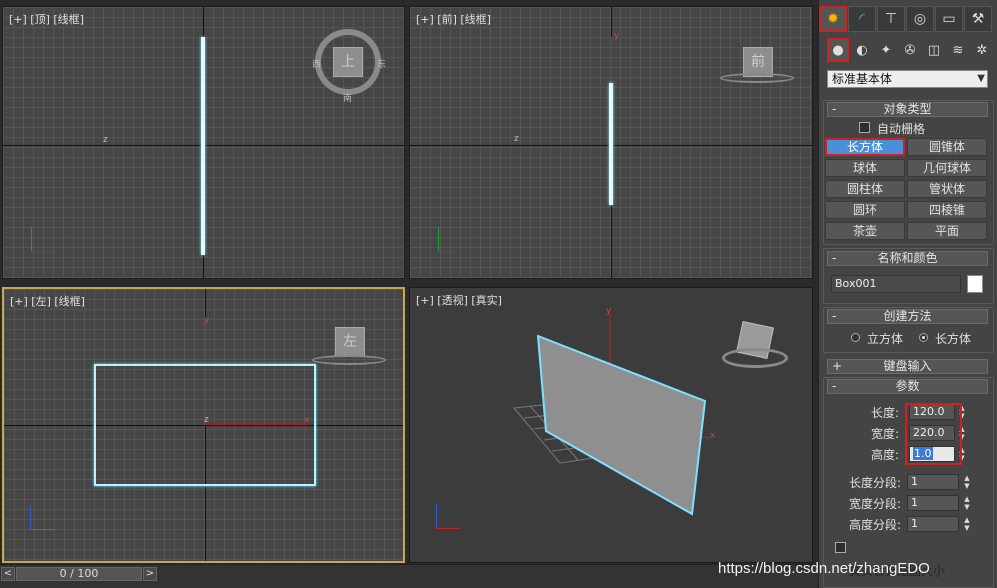  I want to click on parameters-title: 参数, so click(907, 386).